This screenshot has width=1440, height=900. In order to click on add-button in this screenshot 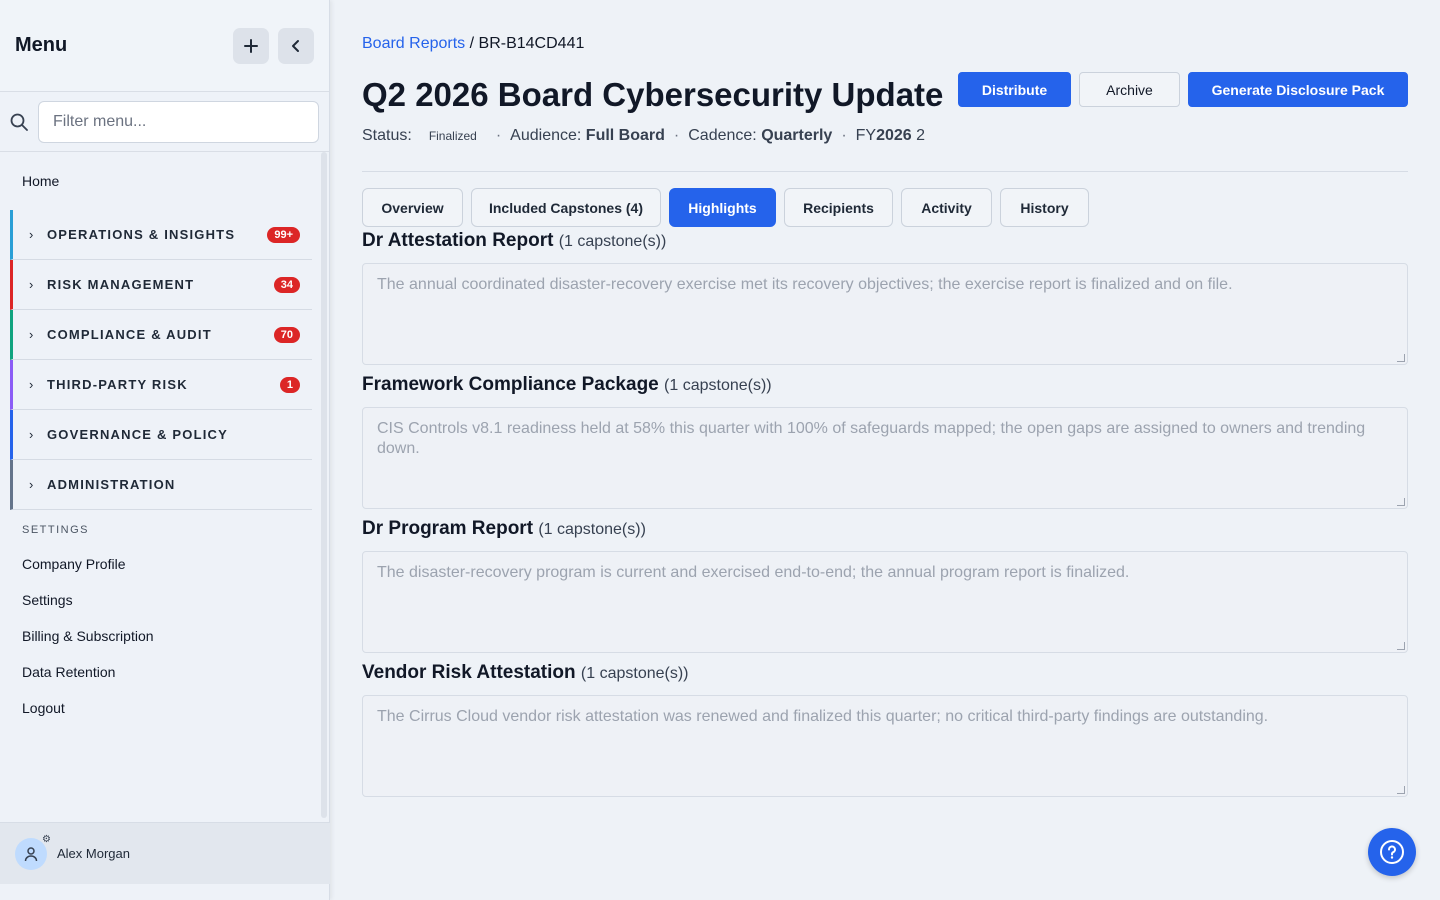, I will do `click(251, 45)`.